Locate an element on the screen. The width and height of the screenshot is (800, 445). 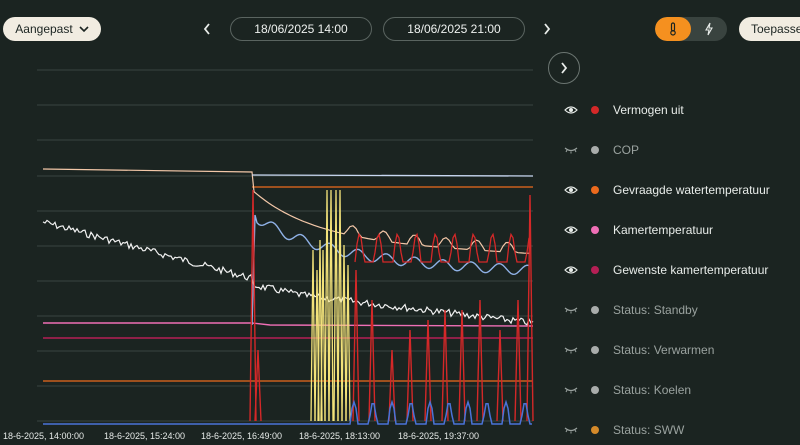
collapse-legend-button is located at coordinates (564, 68).